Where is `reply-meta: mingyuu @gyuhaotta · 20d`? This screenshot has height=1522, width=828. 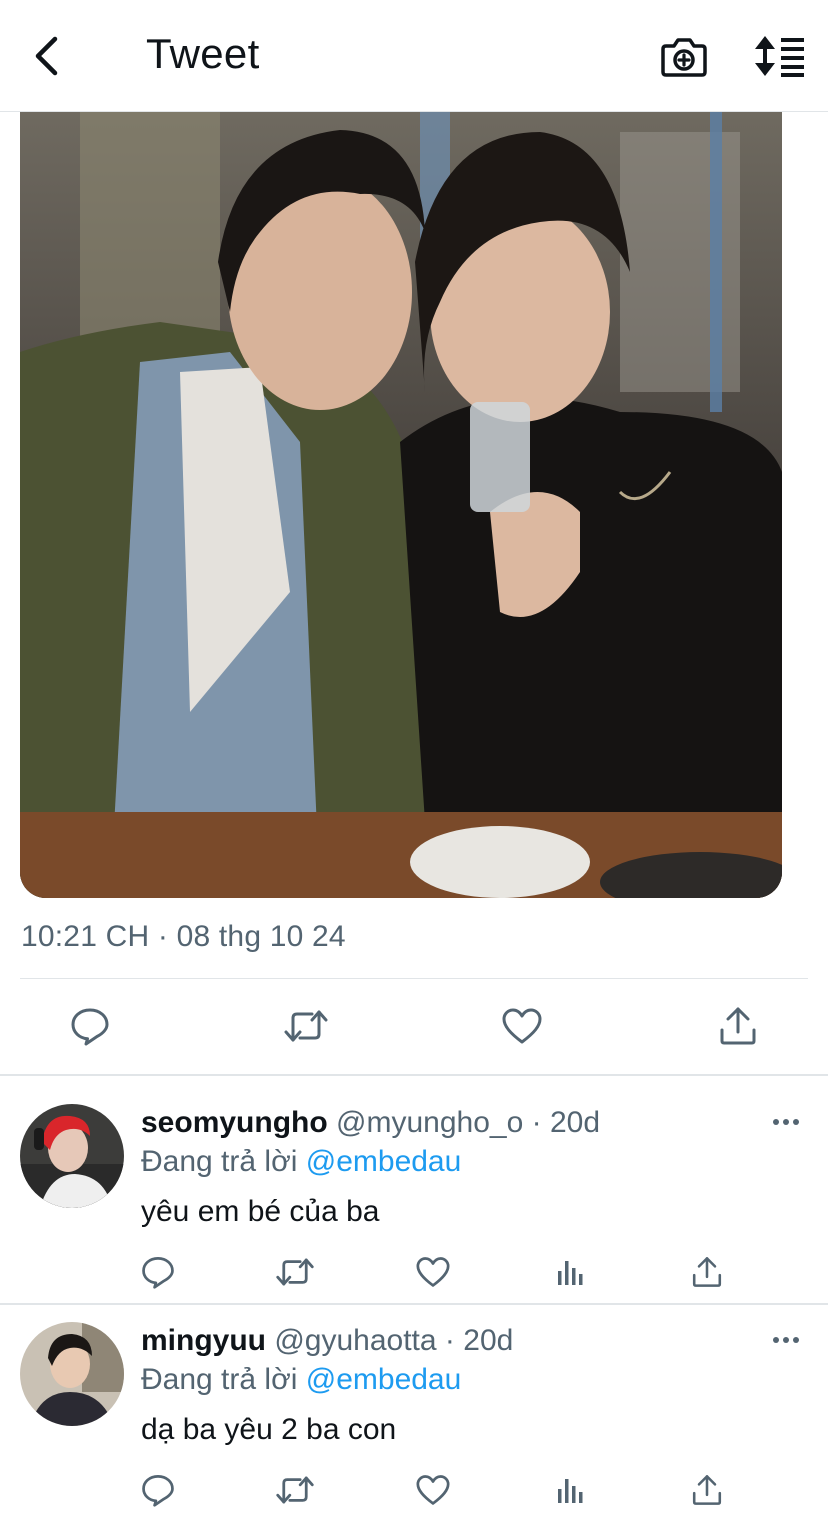 reply-meta: mingyuu @gyuhaotta · 20d is located at coordinates (327, 1341).